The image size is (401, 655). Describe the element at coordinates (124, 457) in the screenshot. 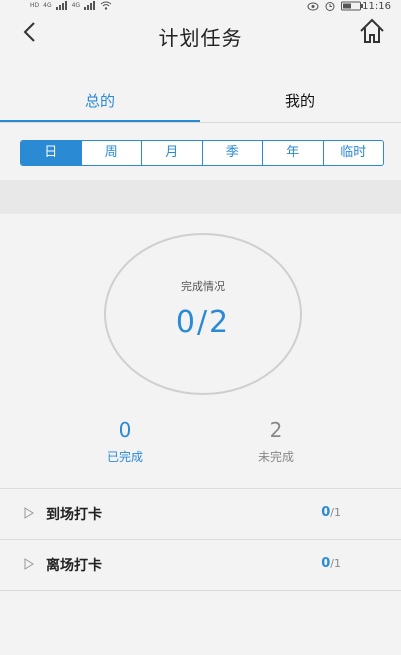

I see `completed-label: 已完成` at that location.